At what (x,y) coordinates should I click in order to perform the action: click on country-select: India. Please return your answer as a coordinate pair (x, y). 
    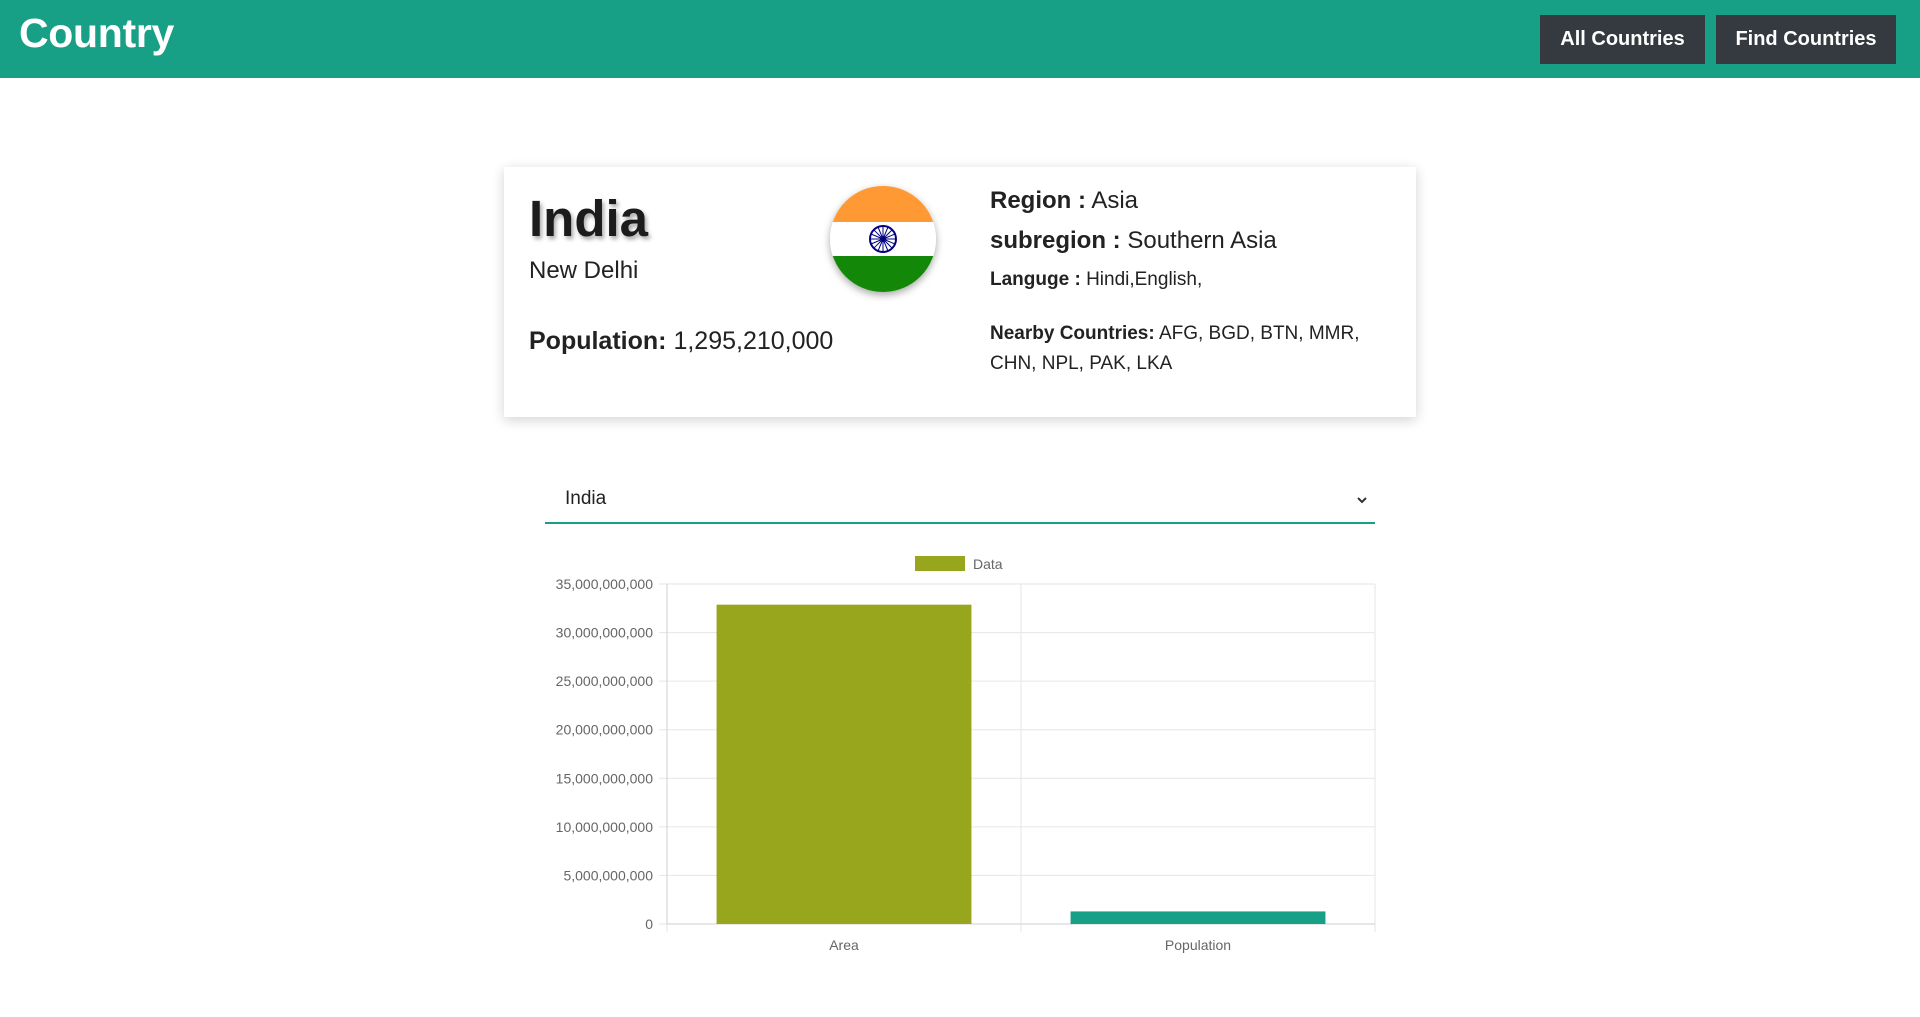
    Looking at the image, I should click on (960, 501).